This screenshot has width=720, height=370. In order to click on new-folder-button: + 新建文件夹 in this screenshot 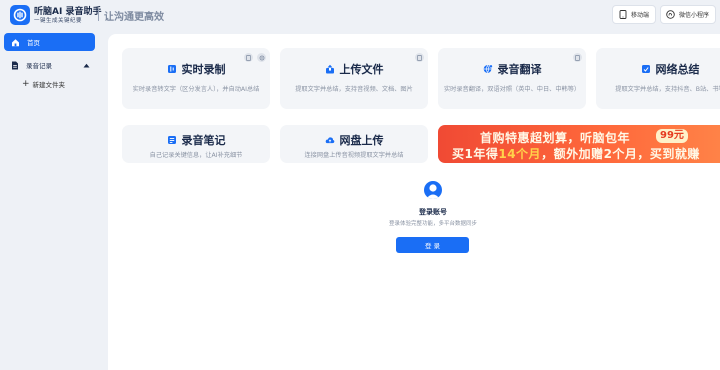, I will do `click(43, 84)`.